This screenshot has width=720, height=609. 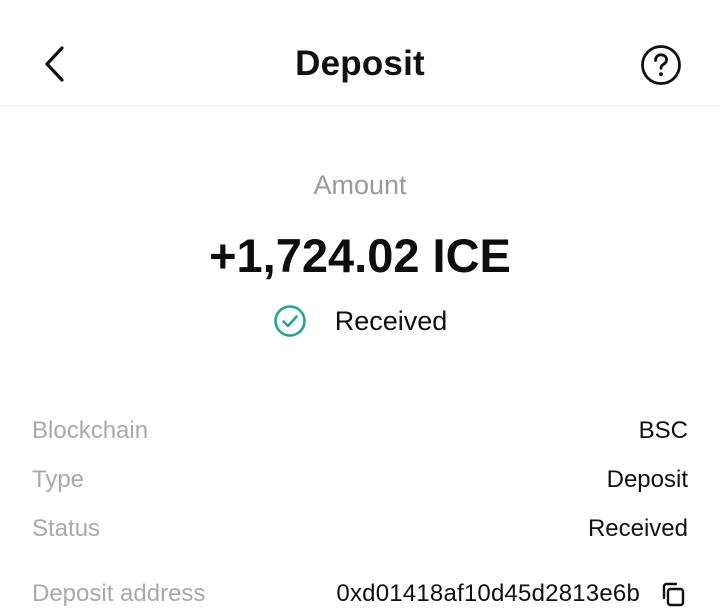 What do you see at coordinates (58, 479) in the screenshot?
I see `info-label: Type` at bounding box center [58, 479].